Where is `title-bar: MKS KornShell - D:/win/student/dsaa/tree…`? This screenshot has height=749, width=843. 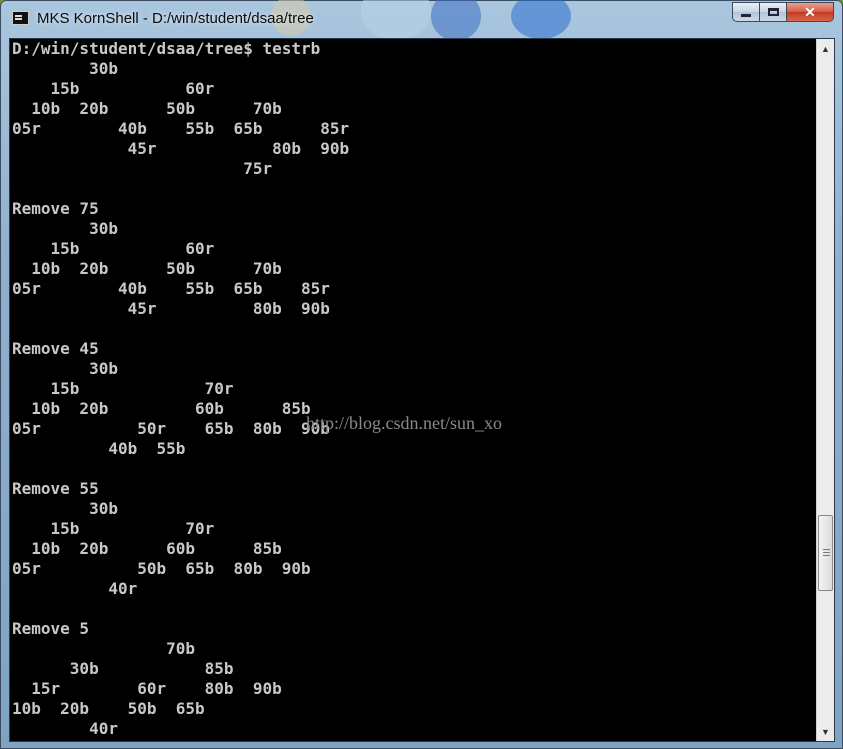
title-bar: MKS KornShell - D:/win/student/dsaa/tree… is located at coordinates (421, 19).